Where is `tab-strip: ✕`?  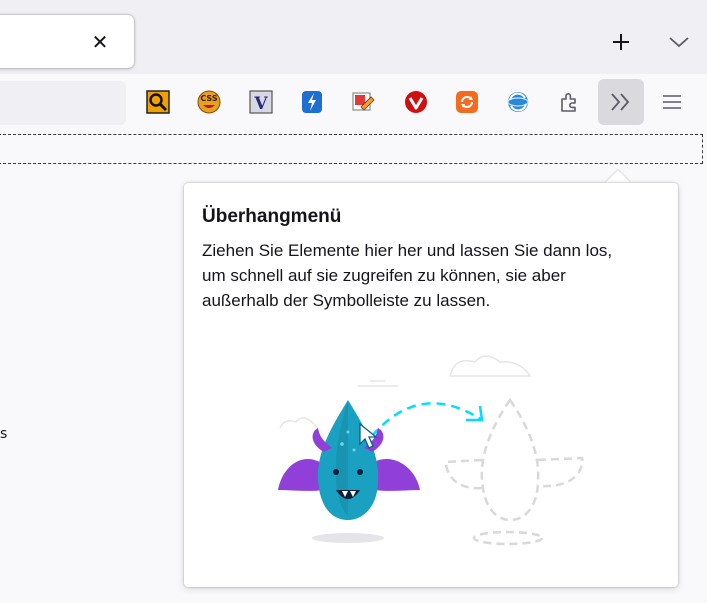 tab-strip: ✕ is located at coordinates (353, 37).